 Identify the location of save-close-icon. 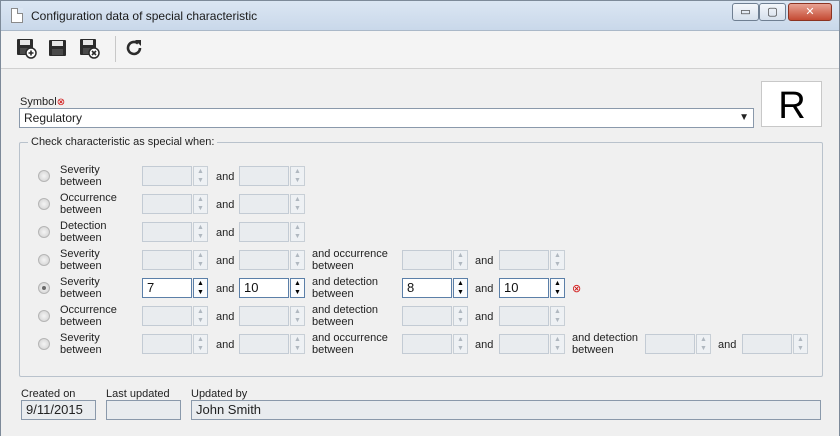
(89, 48).